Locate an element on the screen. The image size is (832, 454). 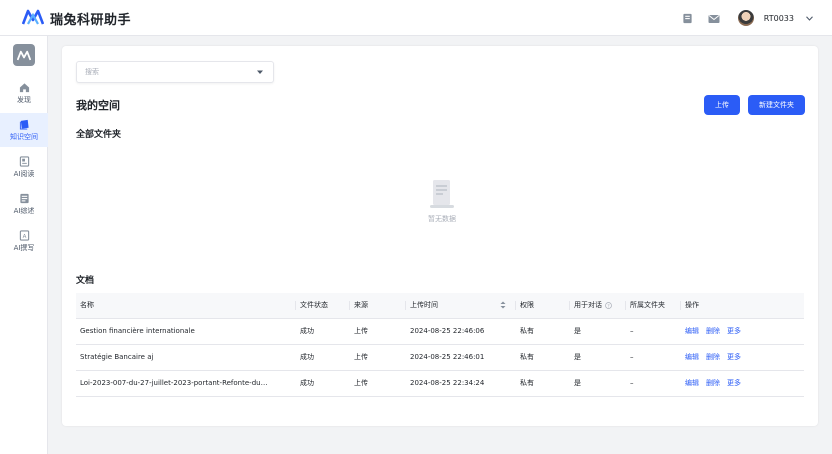
reader-icon is located at coordinates (24, 161).